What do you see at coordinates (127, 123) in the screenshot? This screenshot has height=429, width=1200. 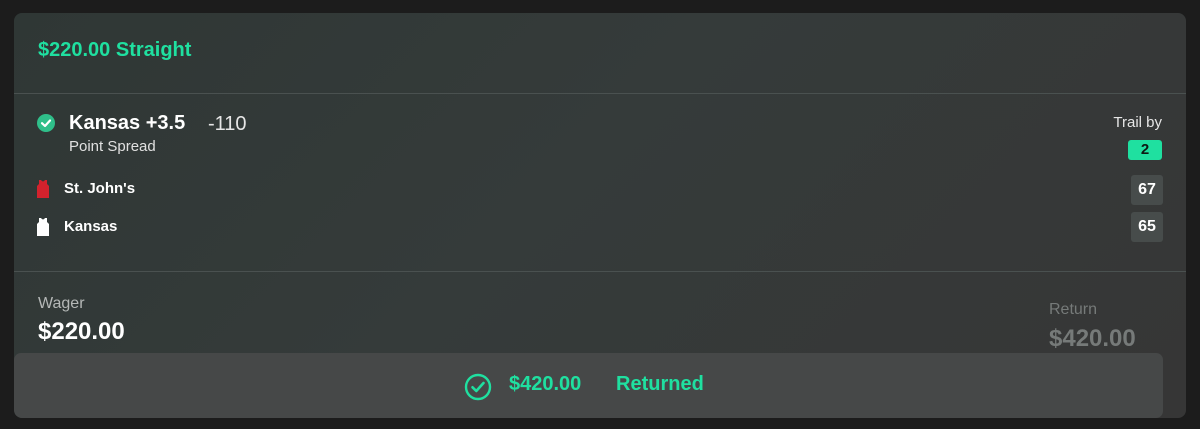 I see `pick-name: Kansas +3.5` at bounding box center [127, 123].